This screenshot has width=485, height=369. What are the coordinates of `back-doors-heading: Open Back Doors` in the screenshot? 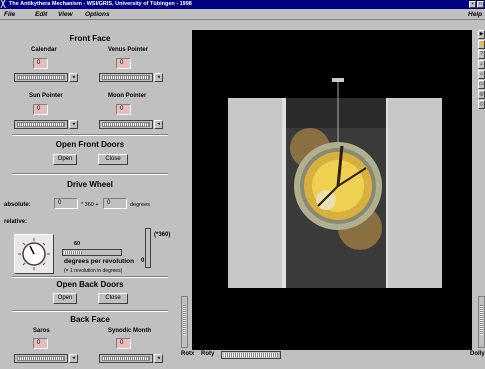 It's located at (90, 284).